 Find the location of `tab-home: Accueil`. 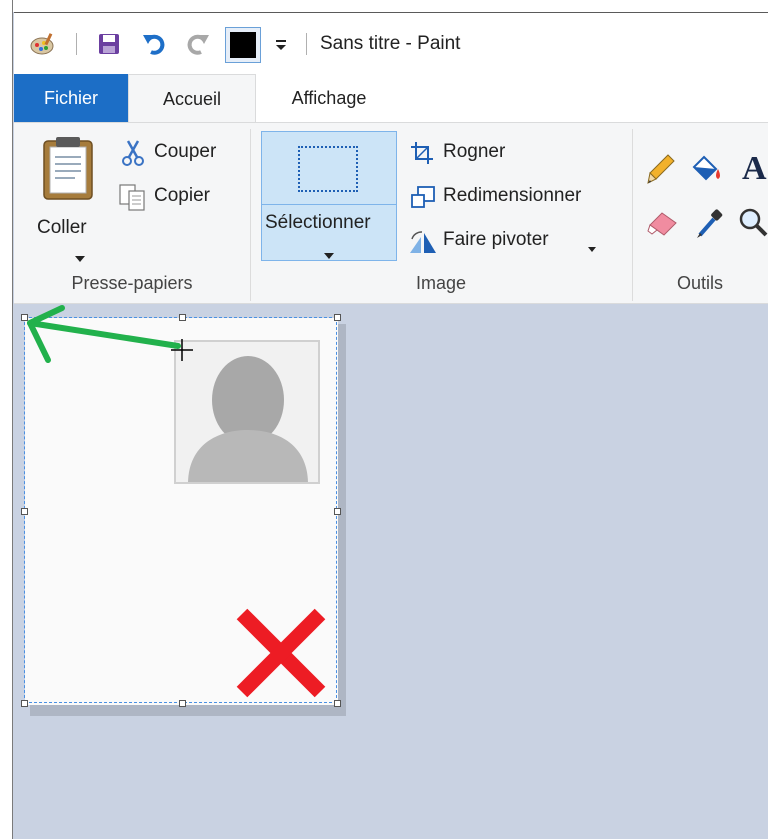

tab-home: Accueil is located at coordinates (192, 98).